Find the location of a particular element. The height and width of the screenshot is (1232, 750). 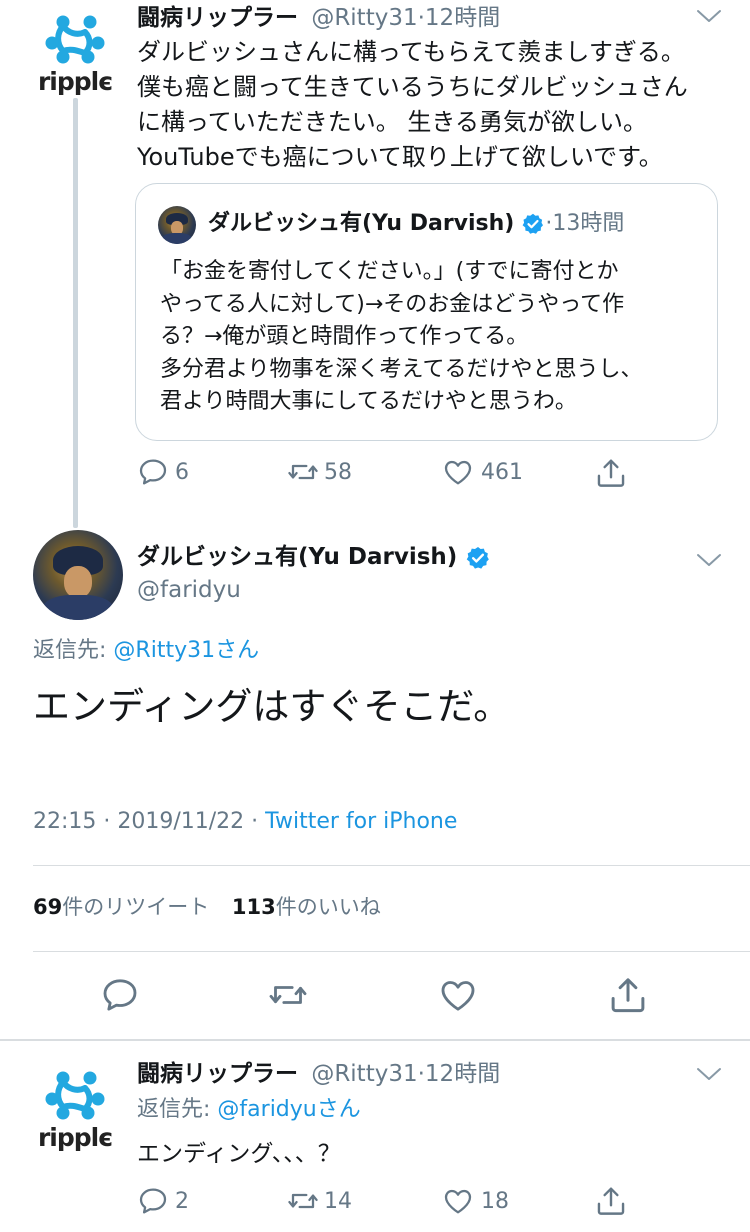

like-button: 461 is located at coordinates (482, 472).